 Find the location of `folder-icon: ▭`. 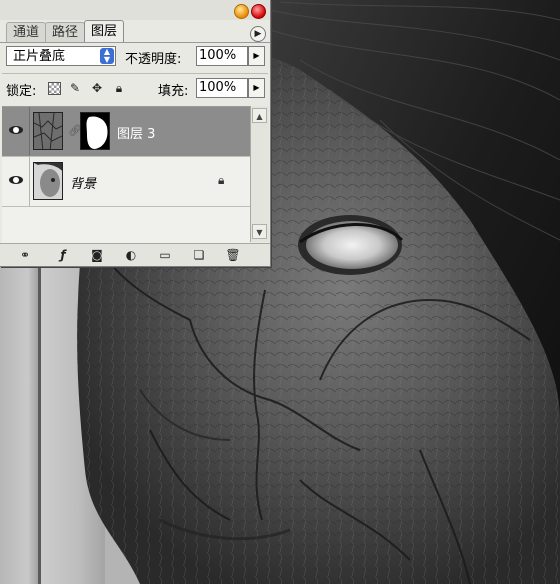

folder-icon: ▭ is located at coordinates (165, 255).